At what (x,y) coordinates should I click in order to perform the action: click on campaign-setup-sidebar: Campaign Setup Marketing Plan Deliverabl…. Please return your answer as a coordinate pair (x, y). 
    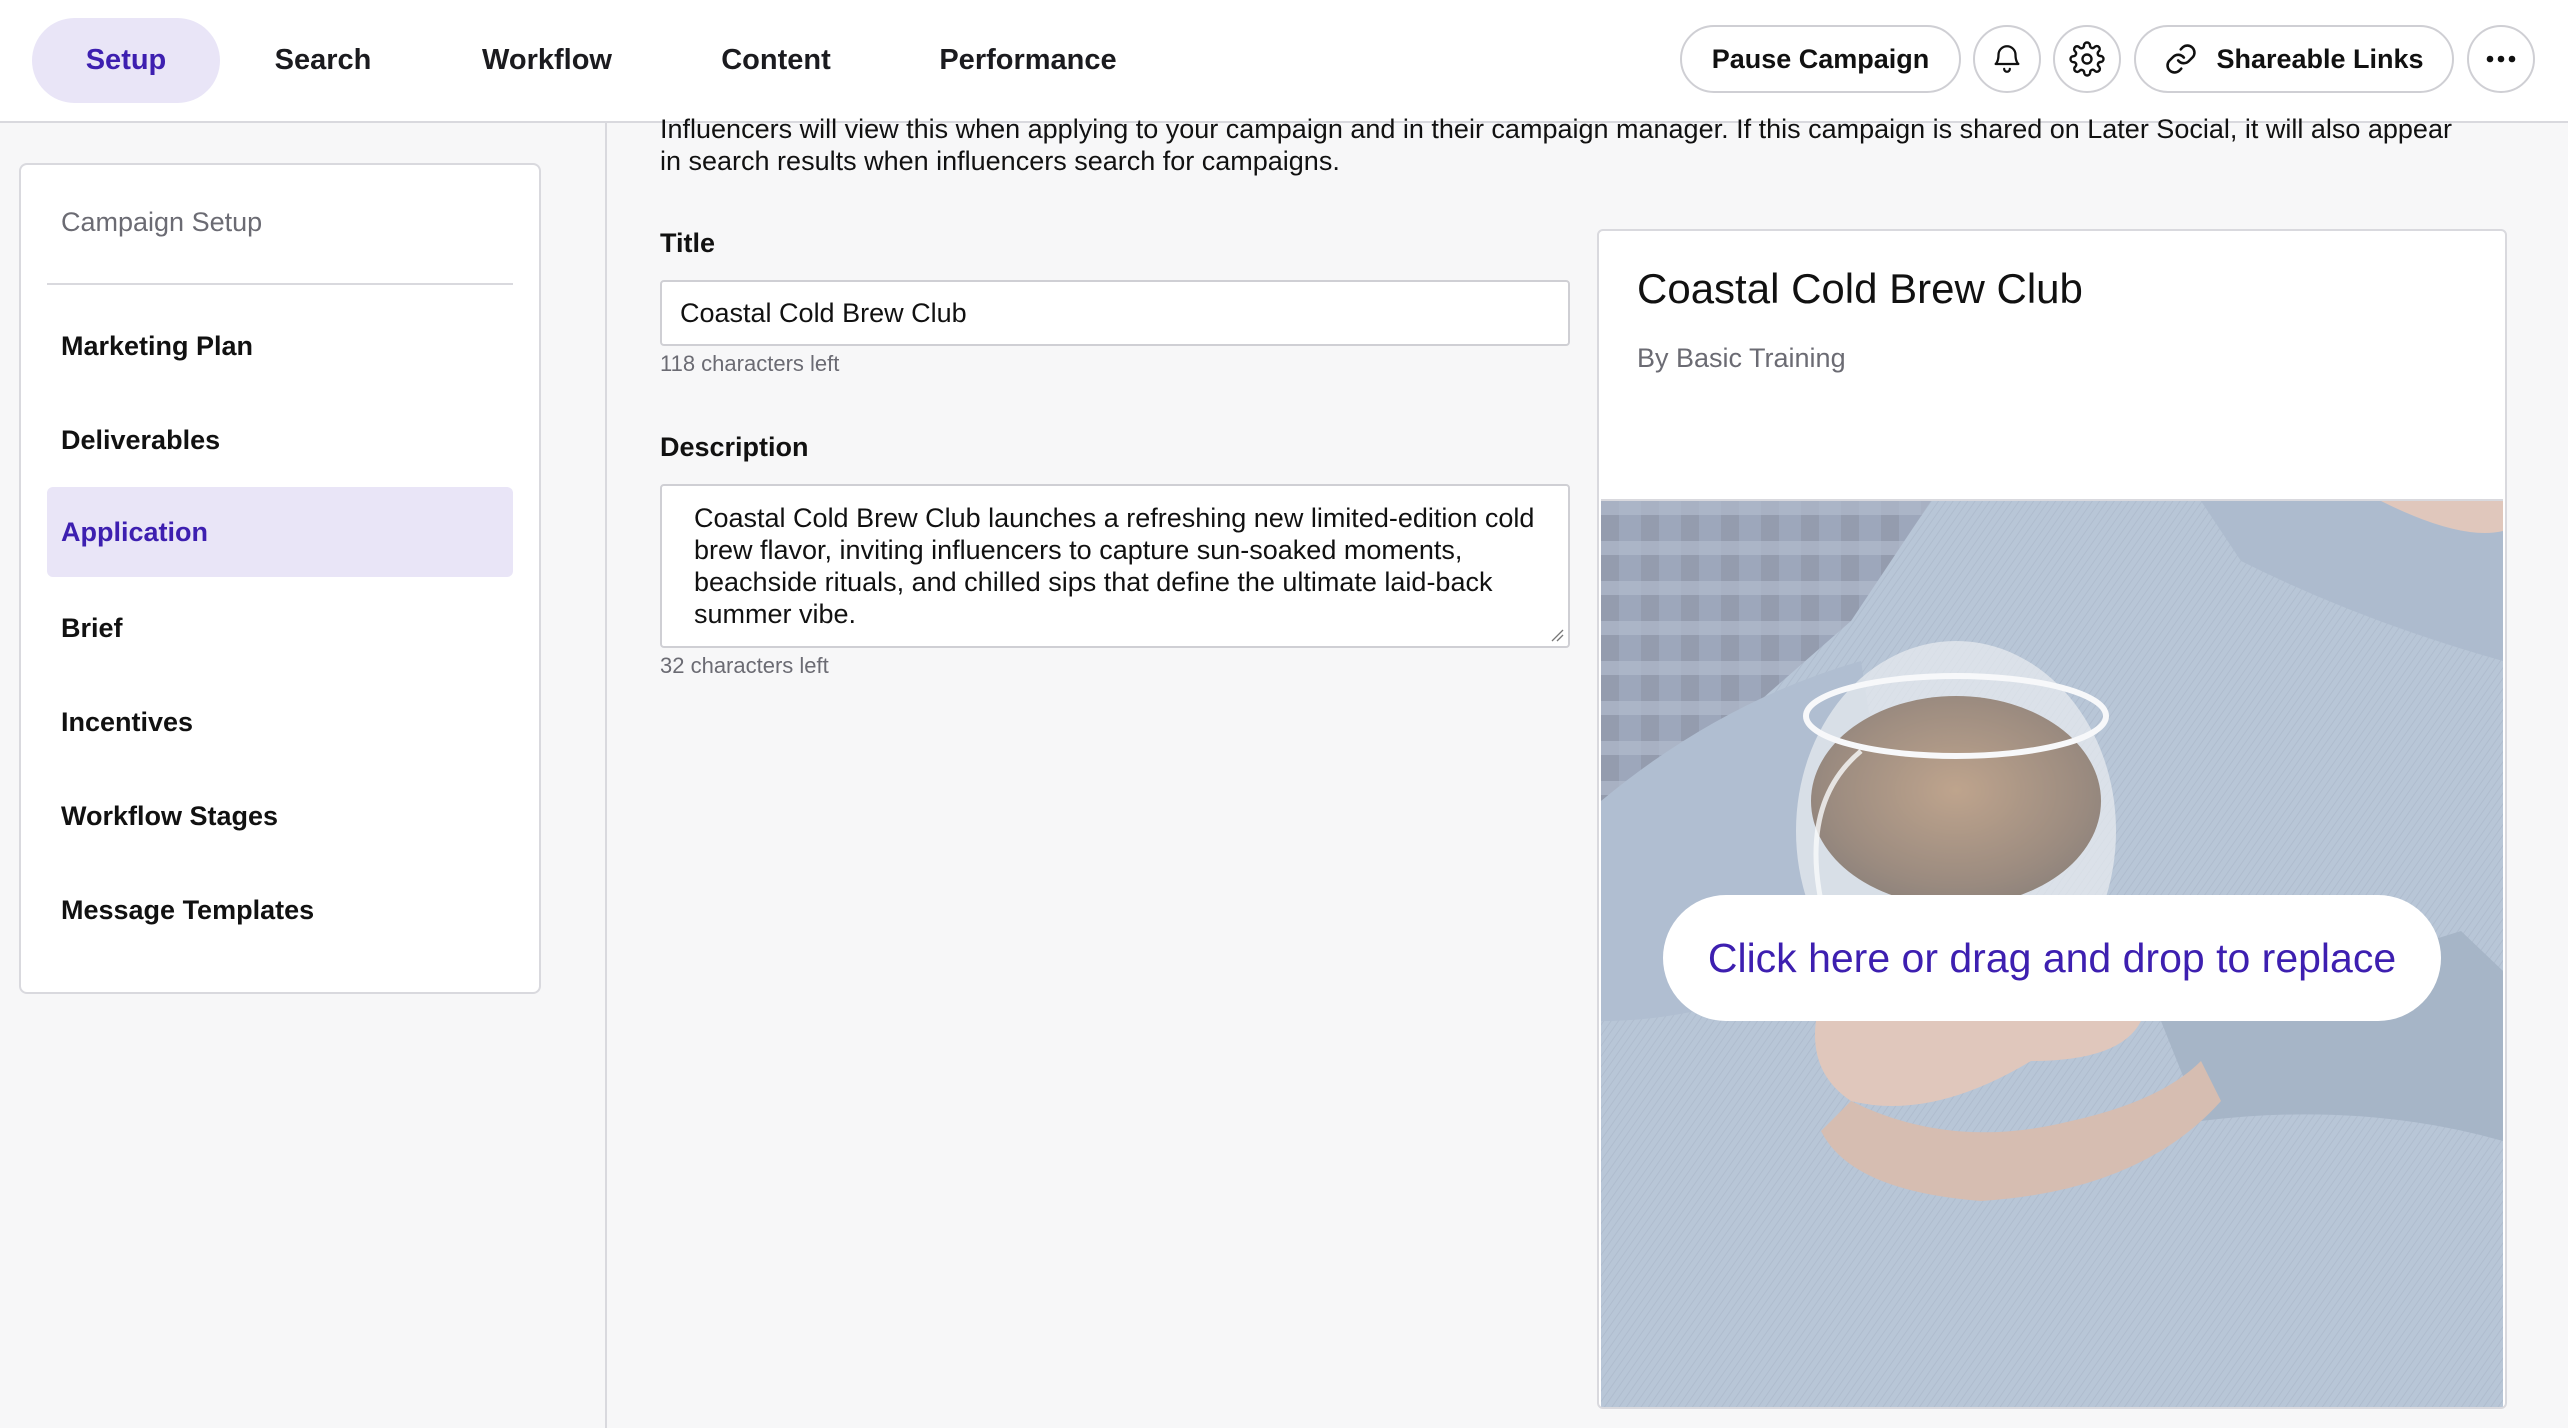
    Looking at the image, I should click on (280, 578).